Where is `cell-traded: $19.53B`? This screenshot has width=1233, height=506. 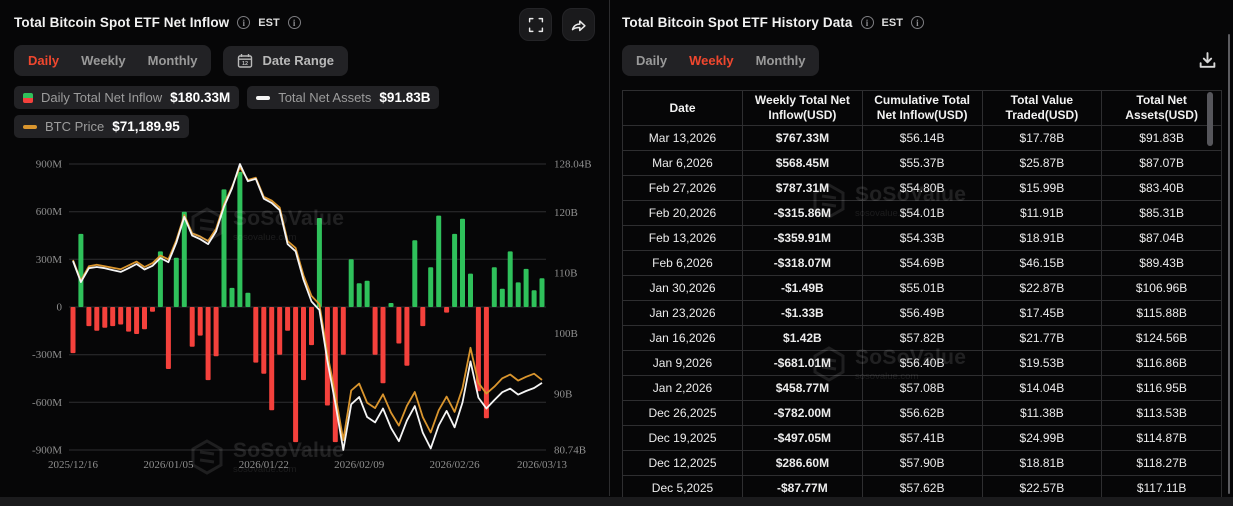
cell-traded: $19.53B is located at coordinates (1042, 363).